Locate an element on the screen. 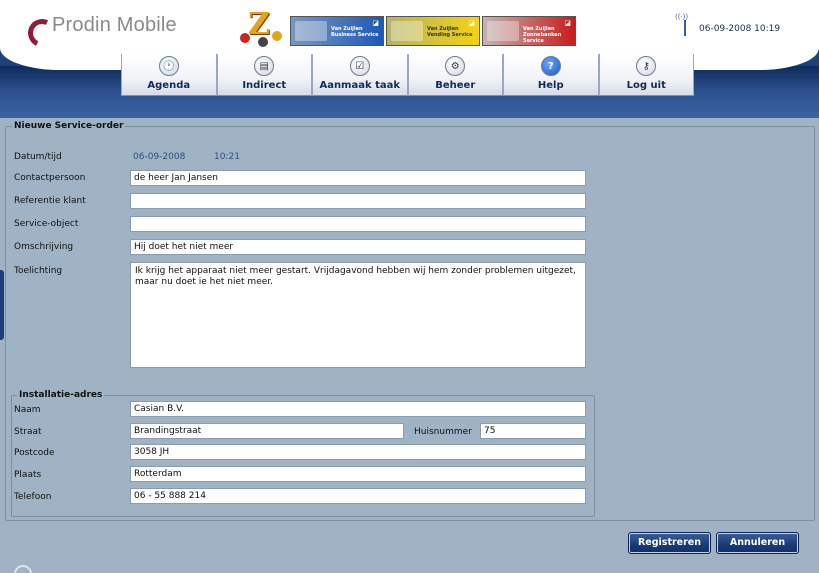 The width and height of the screenshot is (819, 573). straat-input: Brandingstraat is located at coordinates (267, 431).